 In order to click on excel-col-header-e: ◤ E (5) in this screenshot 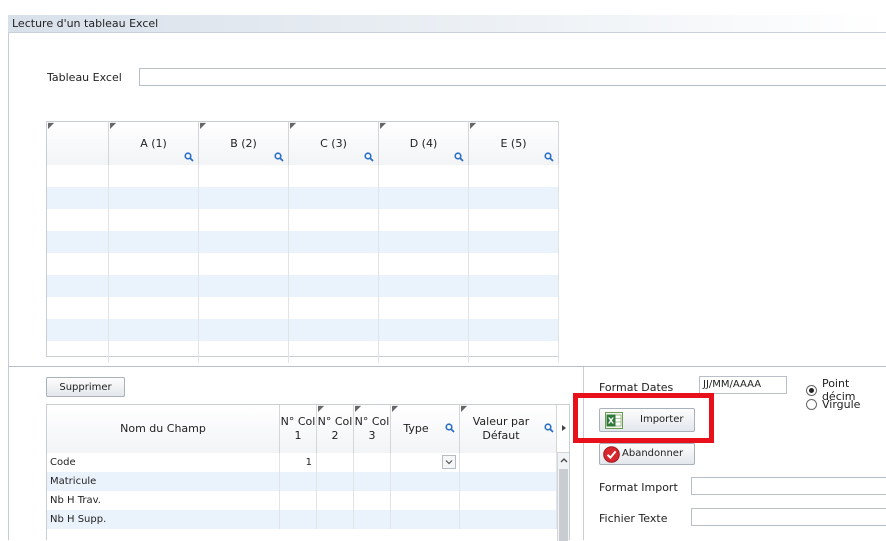, I will do `click(514, 143)`.